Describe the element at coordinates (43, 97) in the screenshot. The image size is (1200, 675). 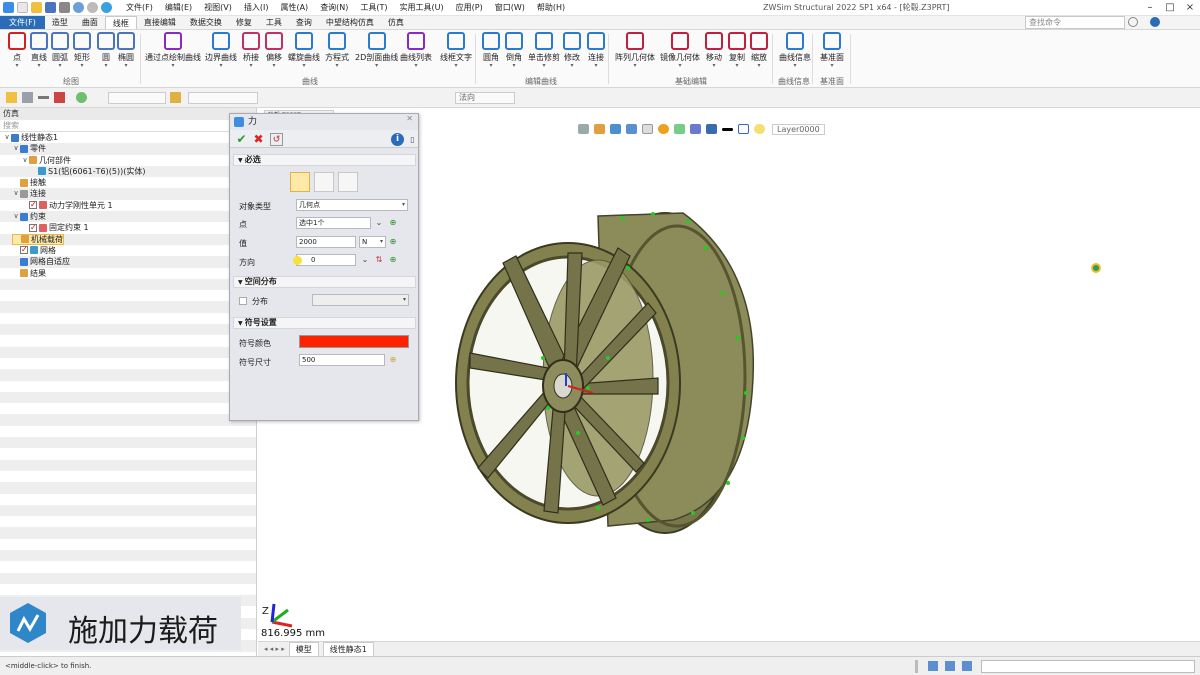
I see `line-icon` at that location.